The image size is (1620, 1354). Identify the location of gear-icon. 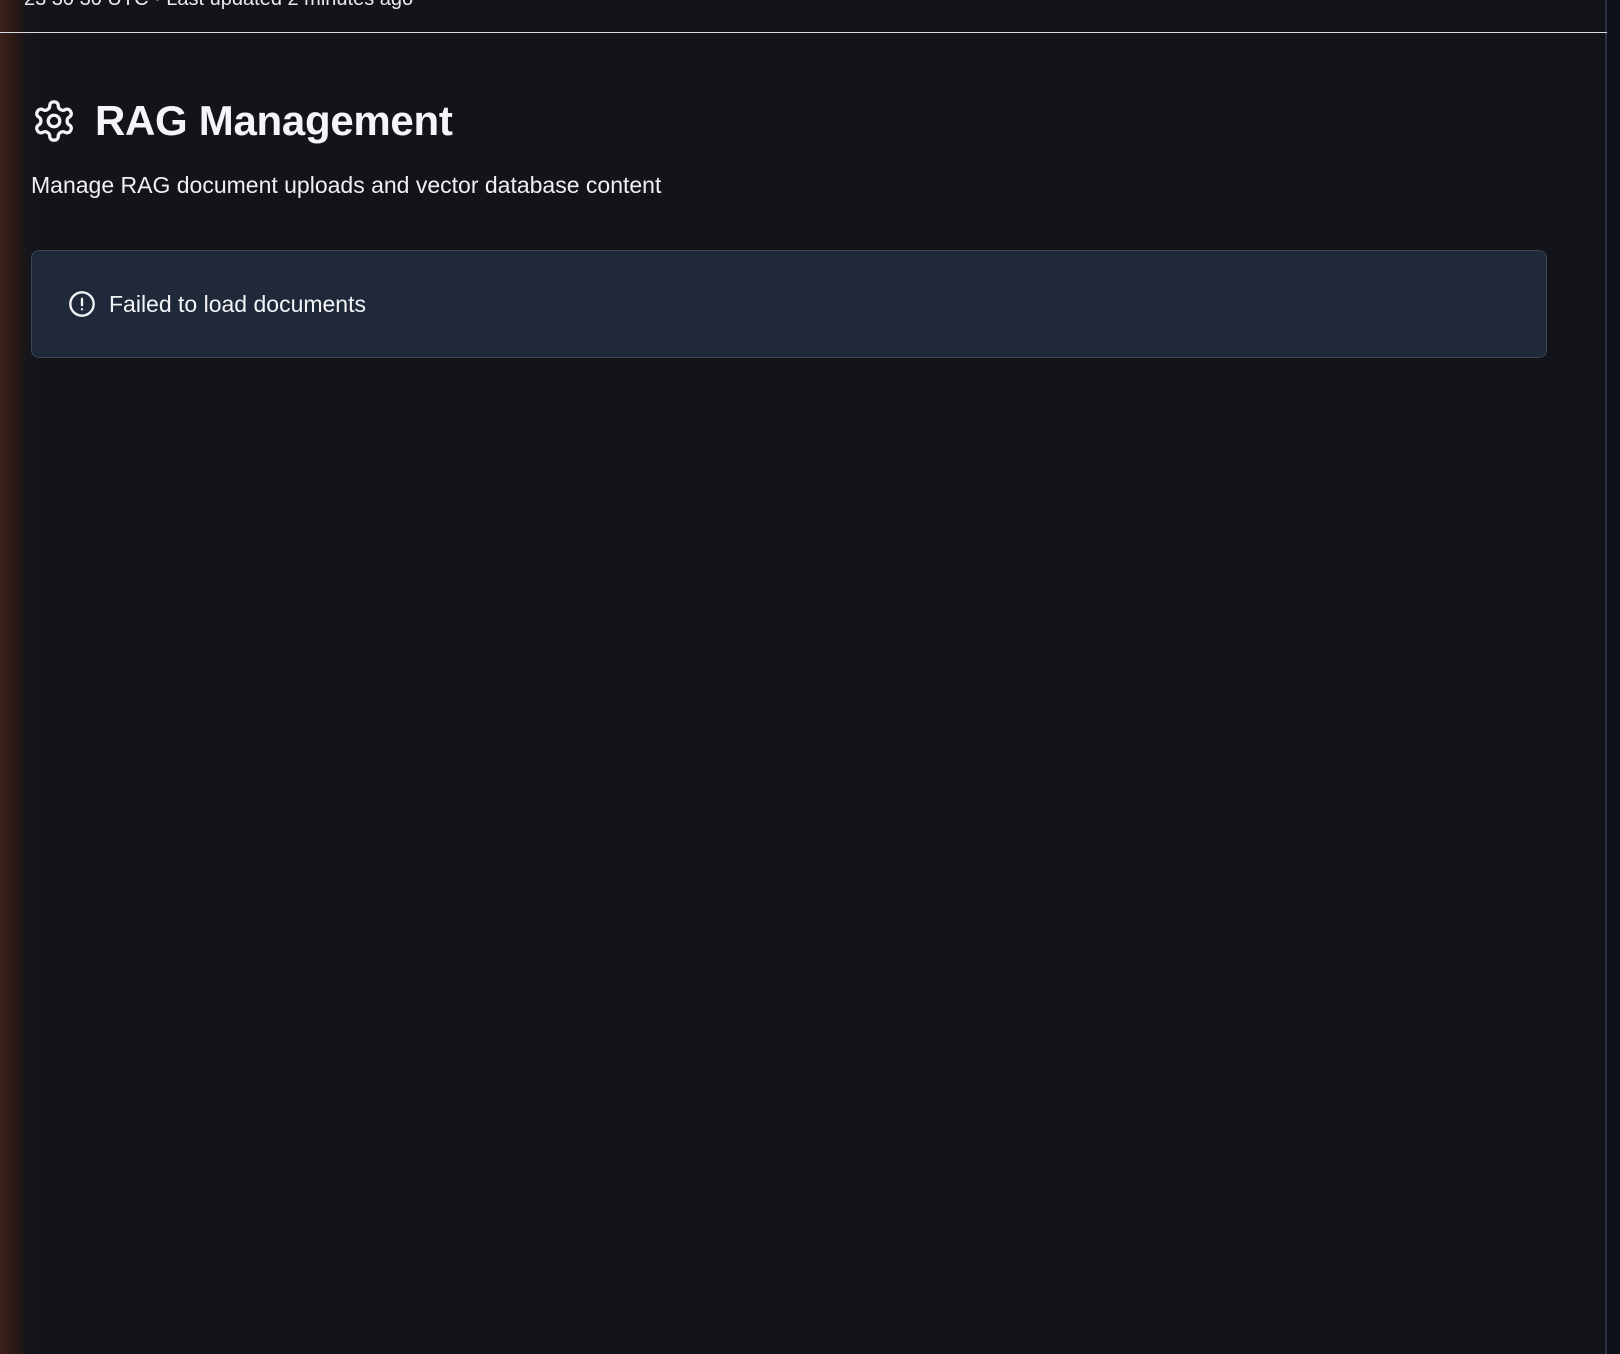
(54, 121).